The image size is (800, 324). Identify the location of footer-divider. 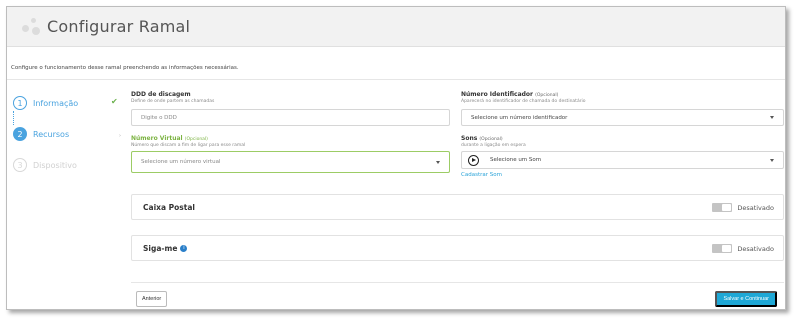
(457, 282).